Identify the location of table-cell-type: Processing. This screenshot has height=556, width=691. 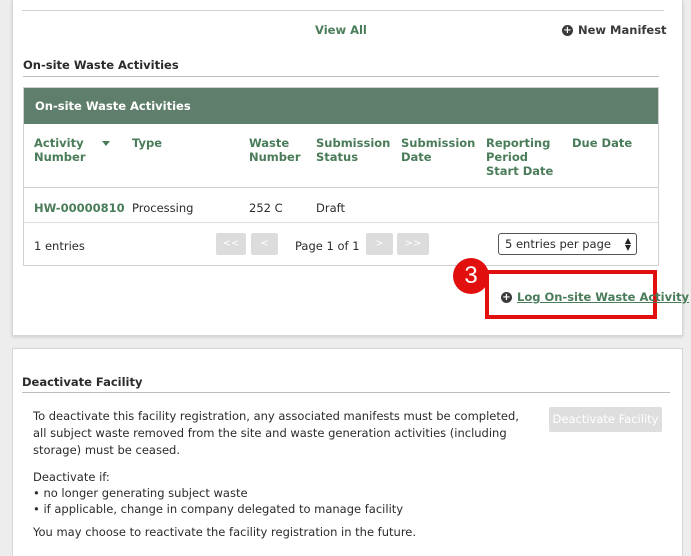
(163, 208).